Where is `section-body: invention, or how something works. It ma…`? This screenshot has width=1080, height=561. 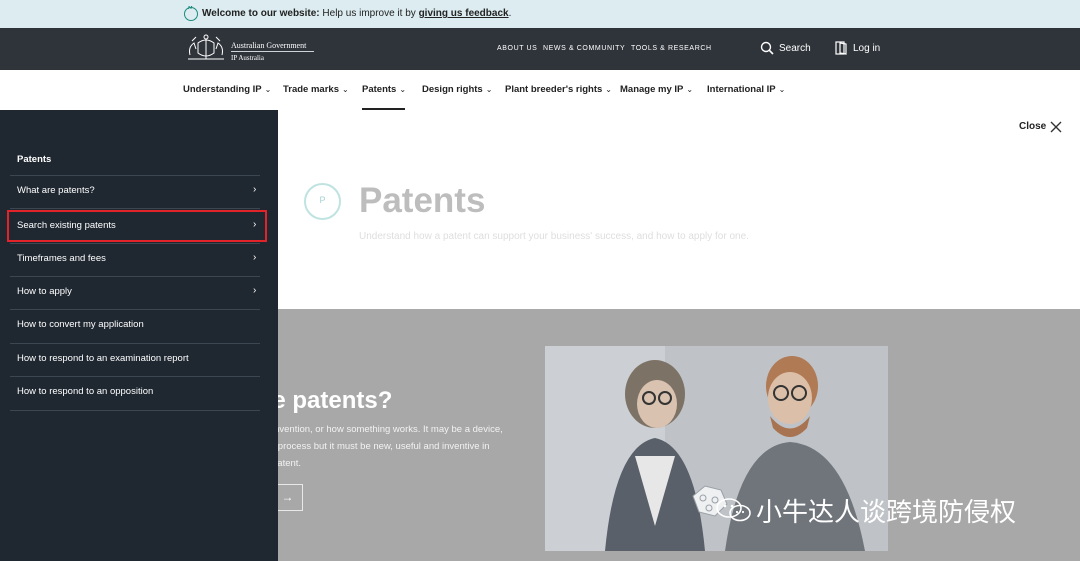
section-body: invention, or how something works. It ma… is located at coordinates (402, 446).